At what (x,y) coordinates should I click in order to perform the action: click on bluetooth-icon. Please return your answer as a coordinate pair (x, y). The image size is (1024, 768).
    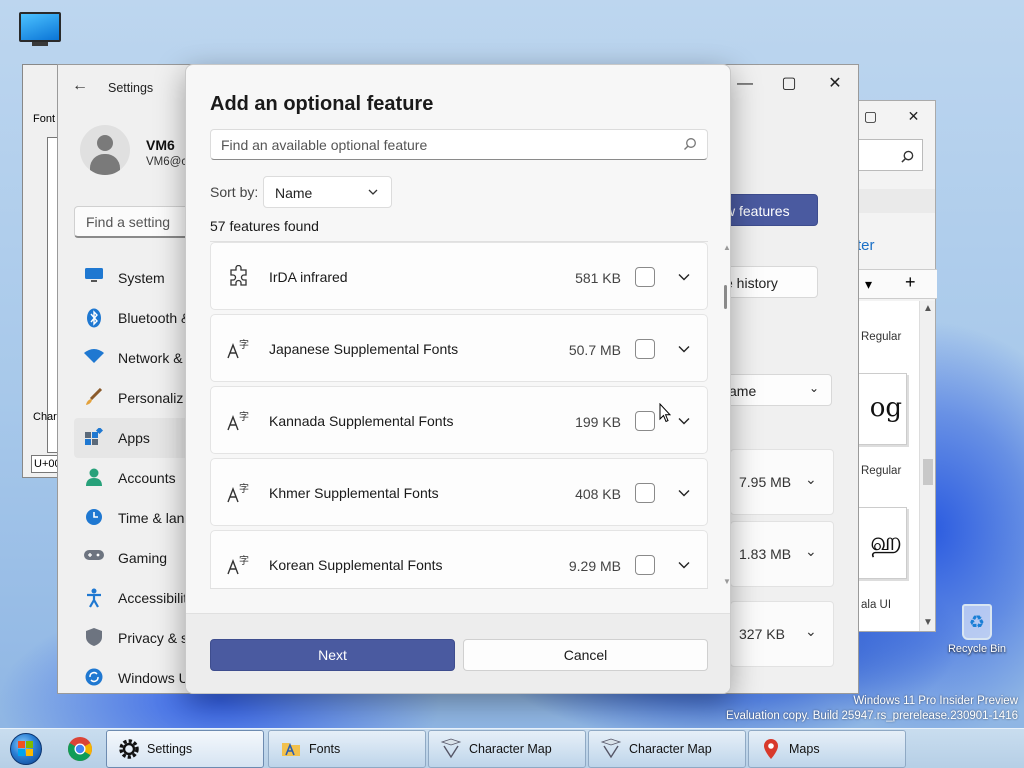
    Looking at the image, I should click on (94, 318).